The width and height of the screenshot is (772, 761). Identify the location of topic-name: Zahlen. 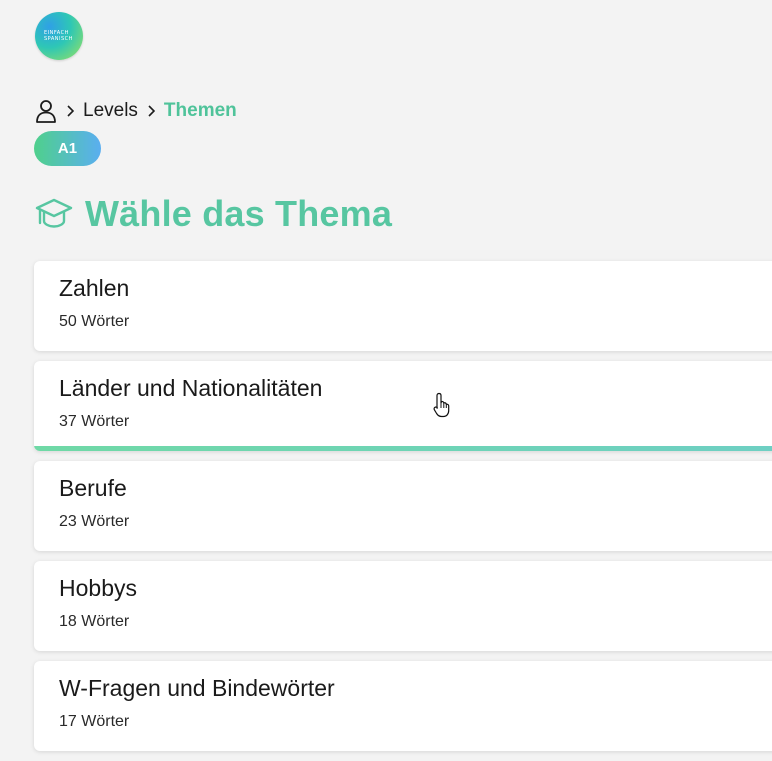
(94, 288).